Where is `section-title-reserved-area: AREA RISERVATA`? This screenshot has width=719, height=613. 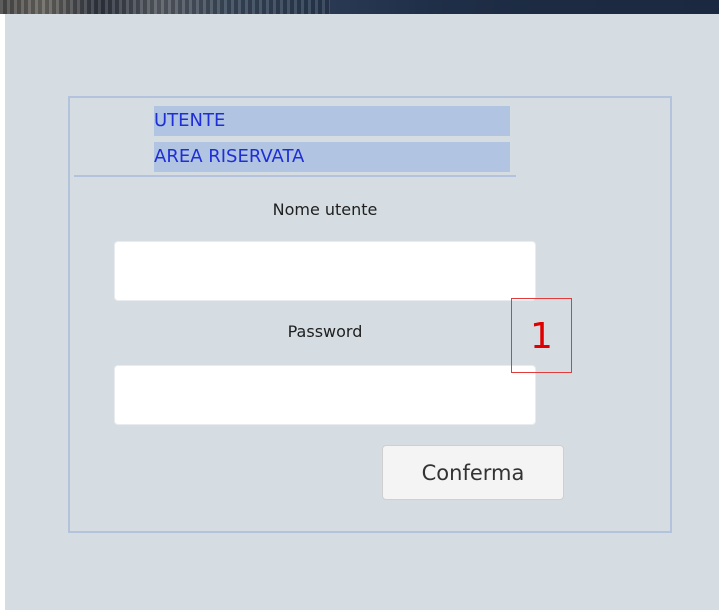
section-title-reserved-area: AREA RISERVATA is located at coordinates (332, 157).